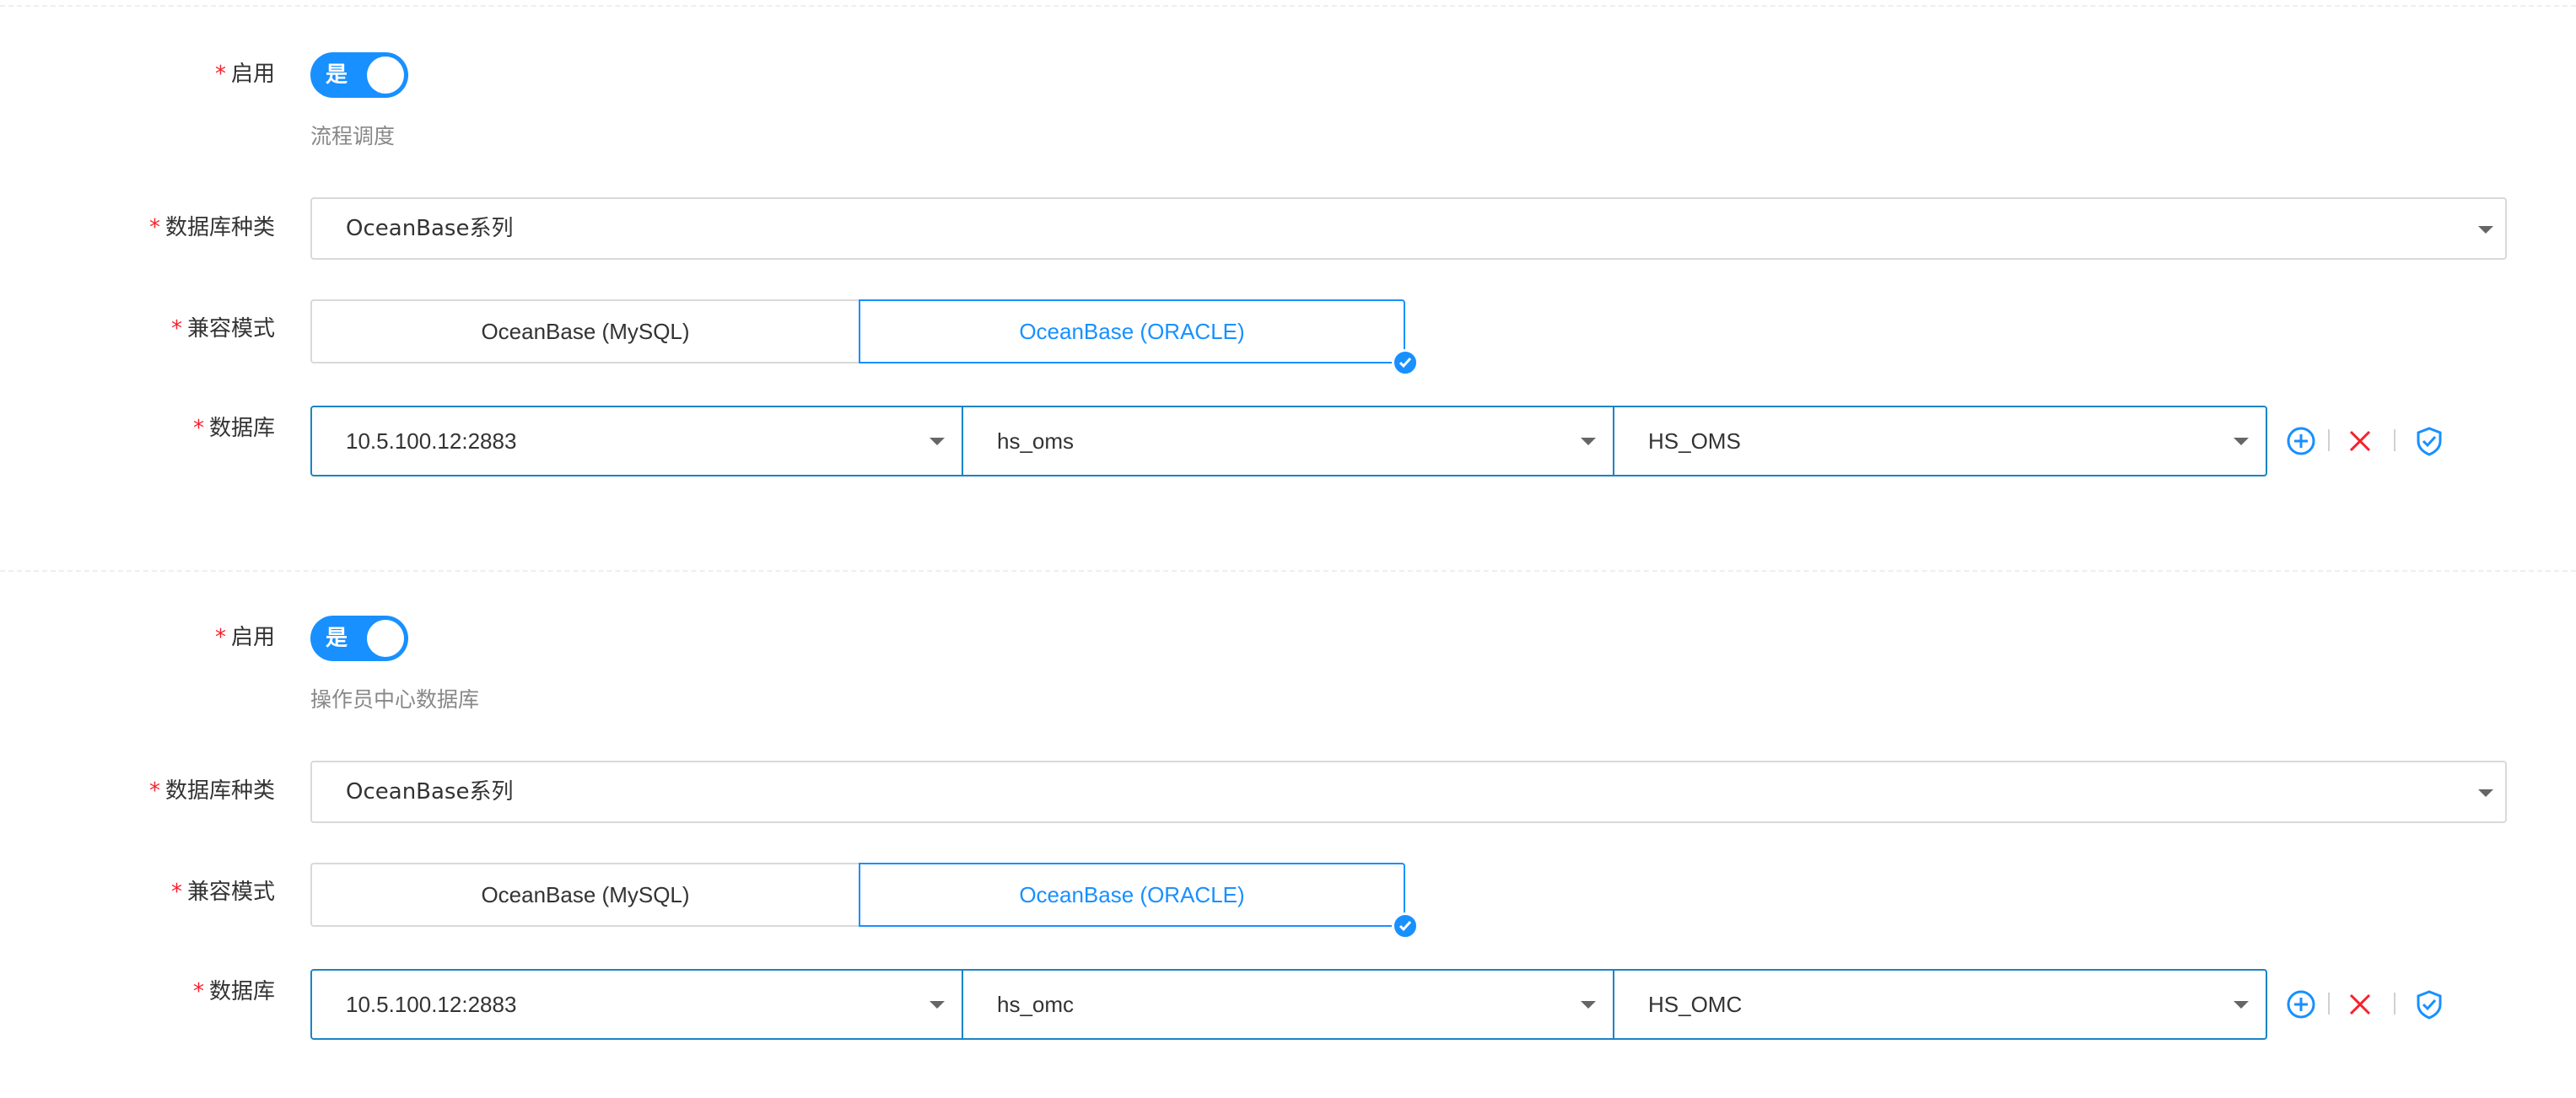 The image size is (2576, 1098). Describe the element at coordinates (1695, 1005) in the screenshot. I see `database-user-value: HS_OMC` at that location.